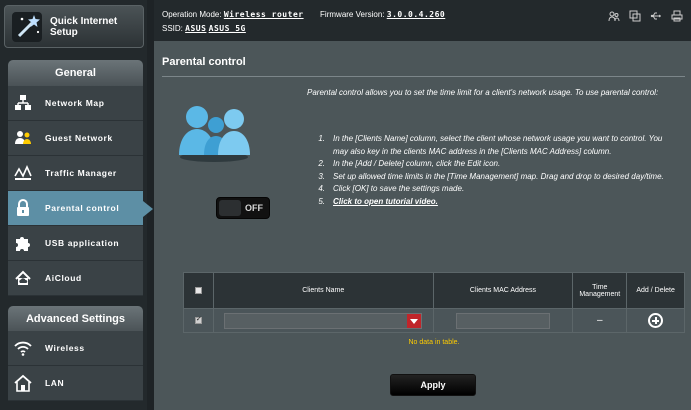  I want to click on empty-table-message: No data in table., so click(434, 343).